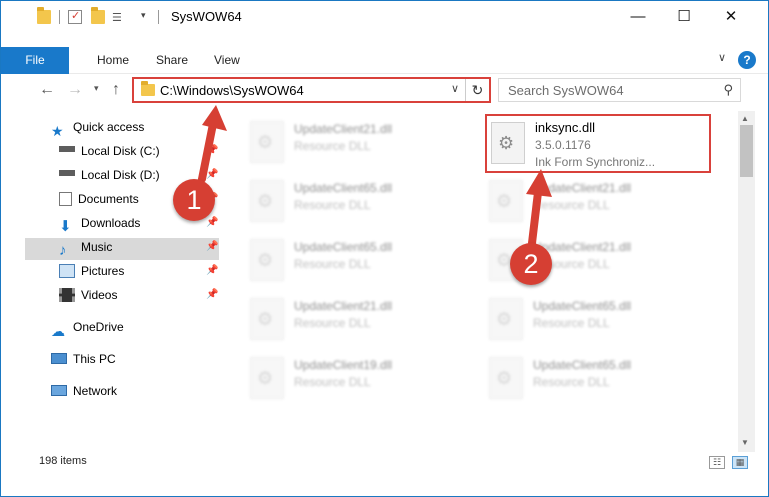 The width and height of the screenshot is (769, 497). Describe the element at coordinates (531, 264) in the screenshot. I see `step-2-badge: 2` at that location.